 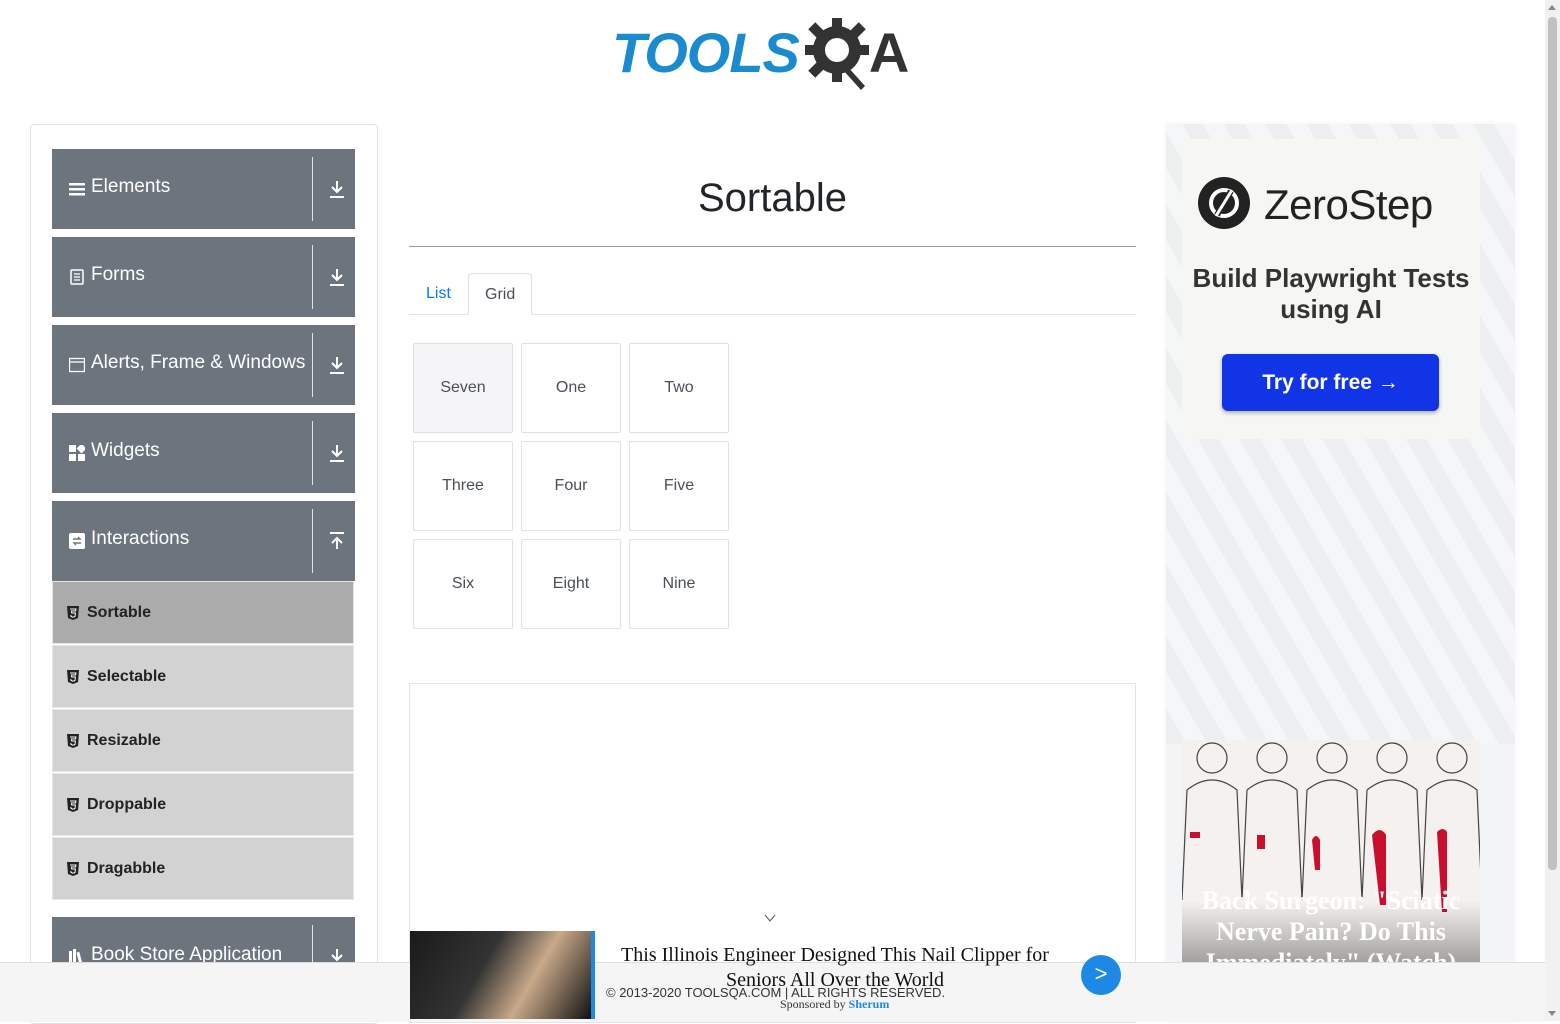 I want to click on grid-item: Six, so click(x=463, y=584).